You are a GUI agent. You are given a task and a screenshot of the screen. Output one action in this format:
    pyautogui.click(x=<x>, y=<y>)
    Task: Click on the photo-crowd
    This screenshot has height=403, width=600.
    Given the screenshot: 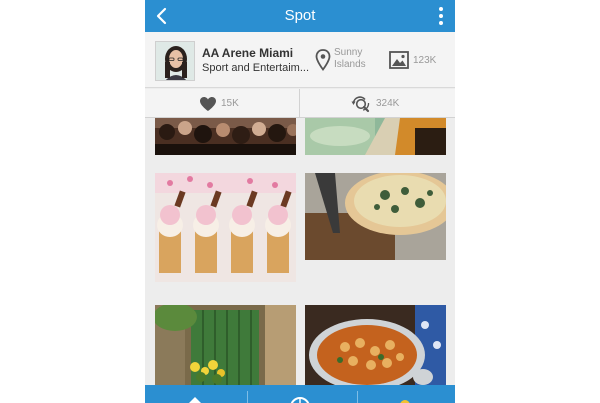 What is the action you would take?
    pyautogui.click(x=225, y=136)
    